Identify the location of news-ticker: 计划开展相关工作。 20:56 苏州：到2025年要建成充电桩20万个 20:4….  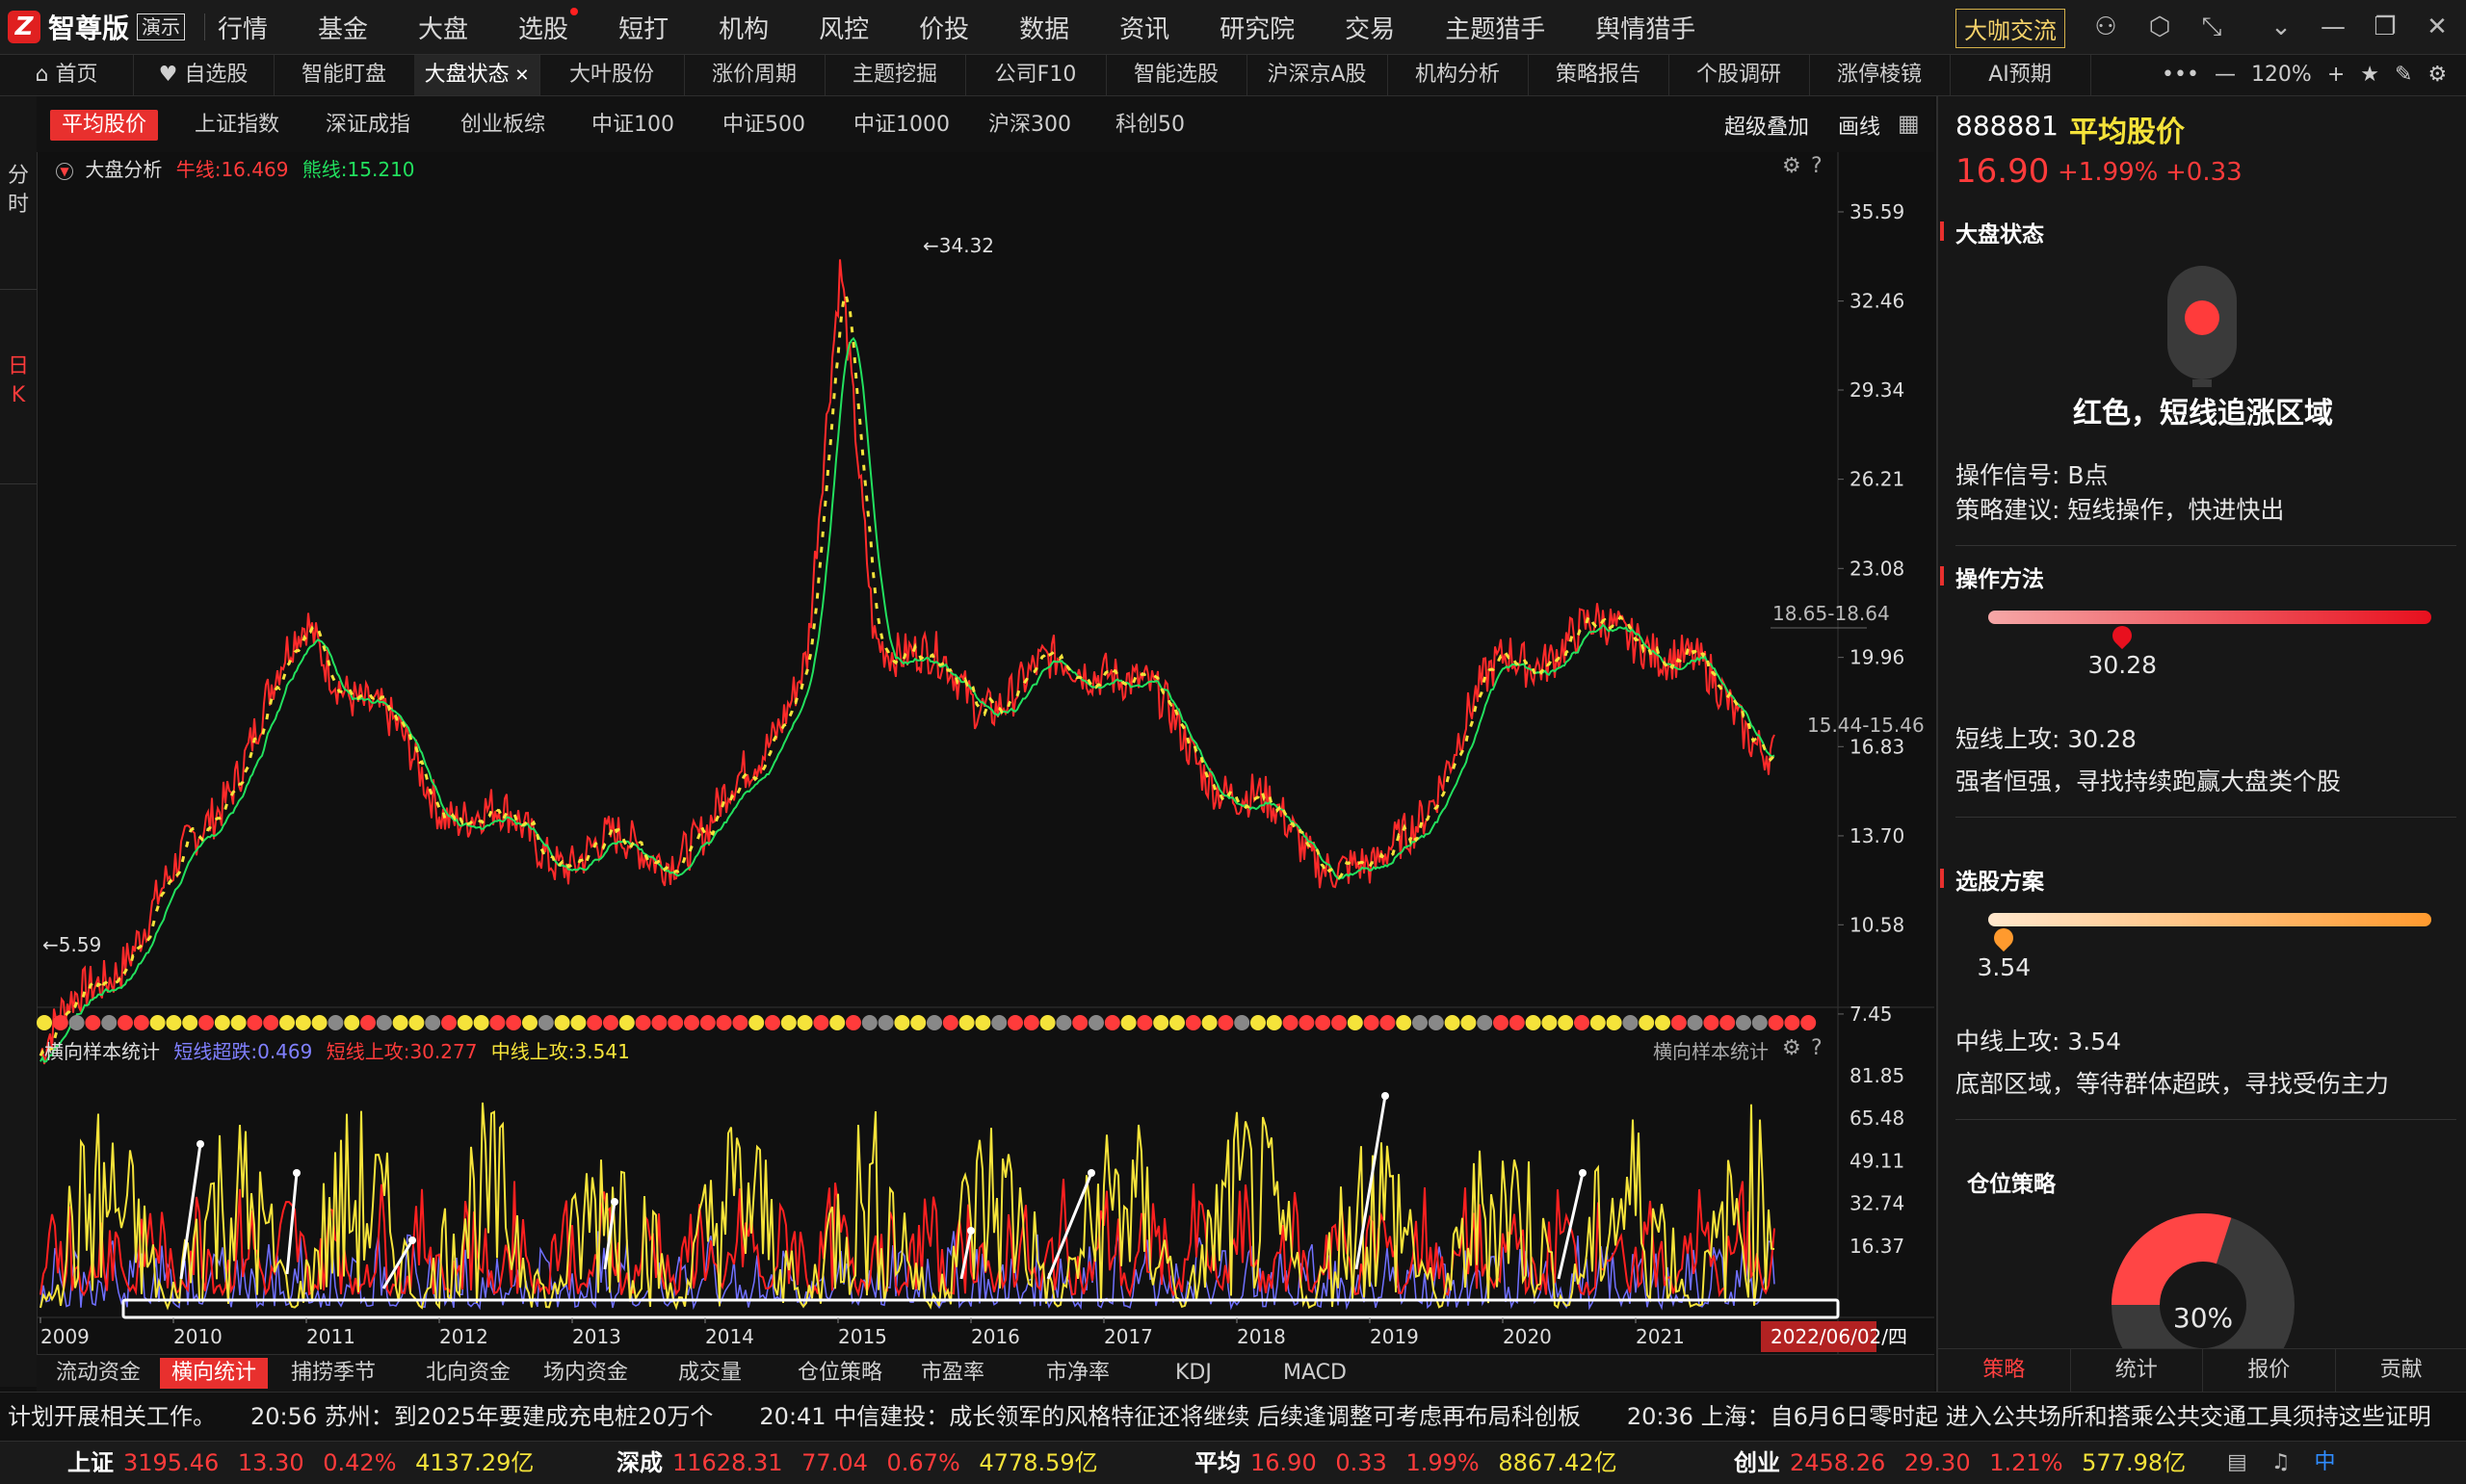
(1233, 1417).